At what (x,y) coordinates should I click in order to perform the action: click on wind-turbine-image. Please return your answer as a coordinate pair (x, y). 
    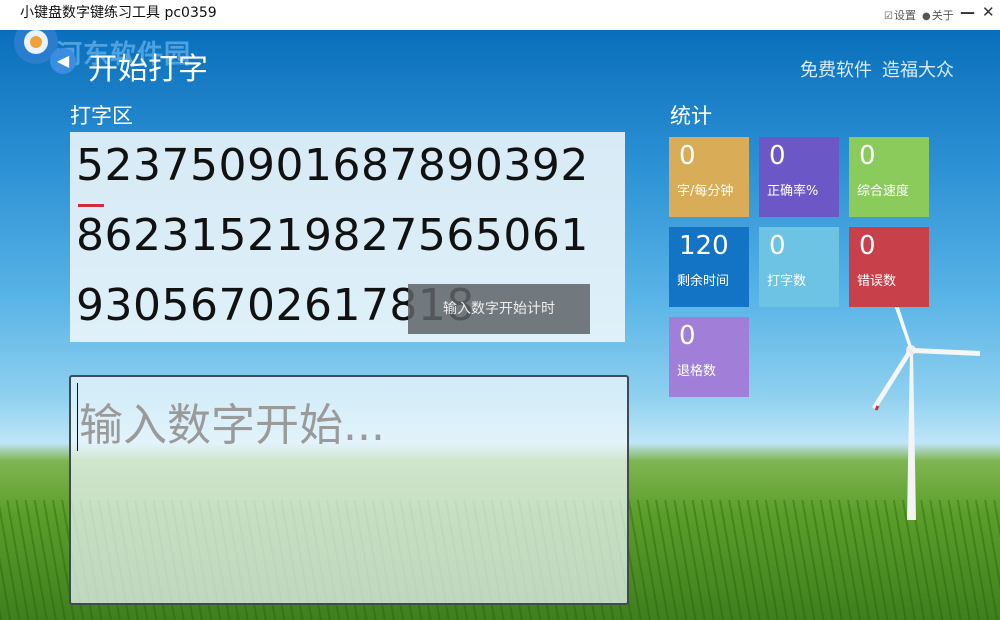
    Looking at the image, I should click on (926, 400).